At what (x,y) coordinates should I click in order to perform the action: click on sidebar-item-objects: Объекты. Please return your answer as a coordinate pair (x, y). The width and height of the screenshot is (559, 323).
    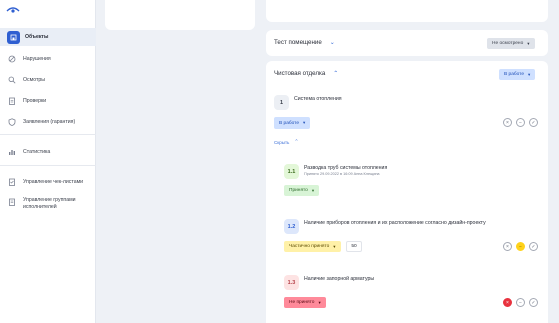
    Looking at the image, I should click on (48, 37).